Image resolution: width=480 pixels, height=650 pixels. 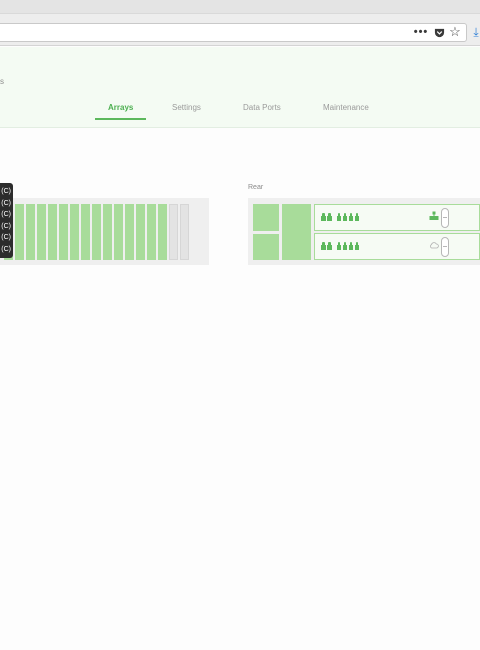 I want to click on tab-settings: Settings, so click(x=186, y=107).